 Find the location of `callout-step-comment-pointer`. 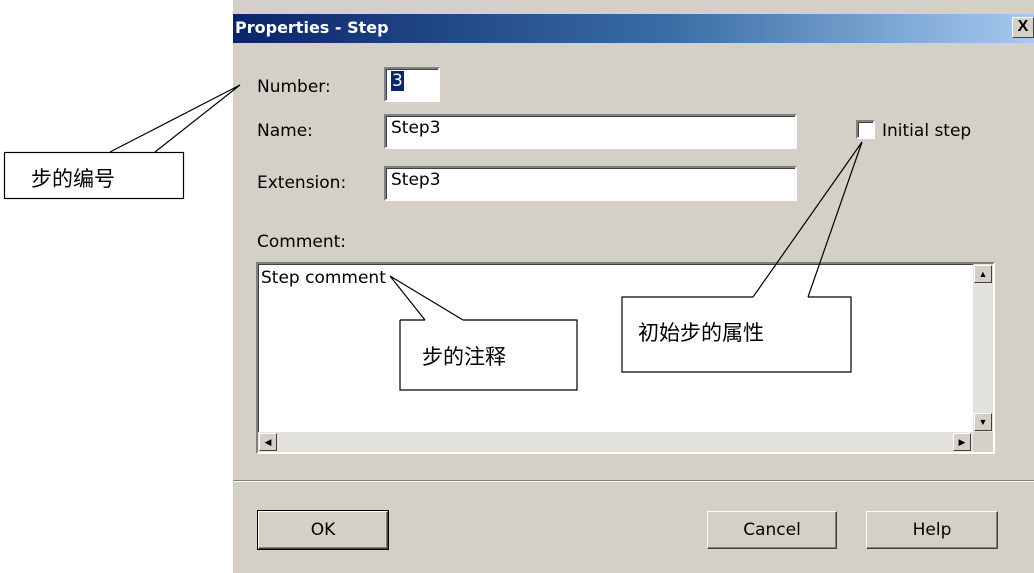

callout-step-comment-pointer is located at coordinates (426, 298).